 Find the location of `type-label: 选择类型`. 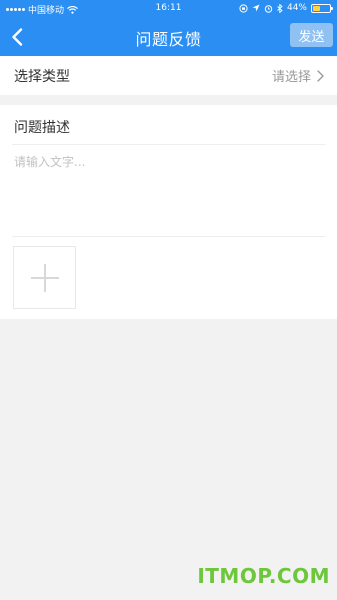

type-label: 选择类型 is located at coordinates (42, 76).